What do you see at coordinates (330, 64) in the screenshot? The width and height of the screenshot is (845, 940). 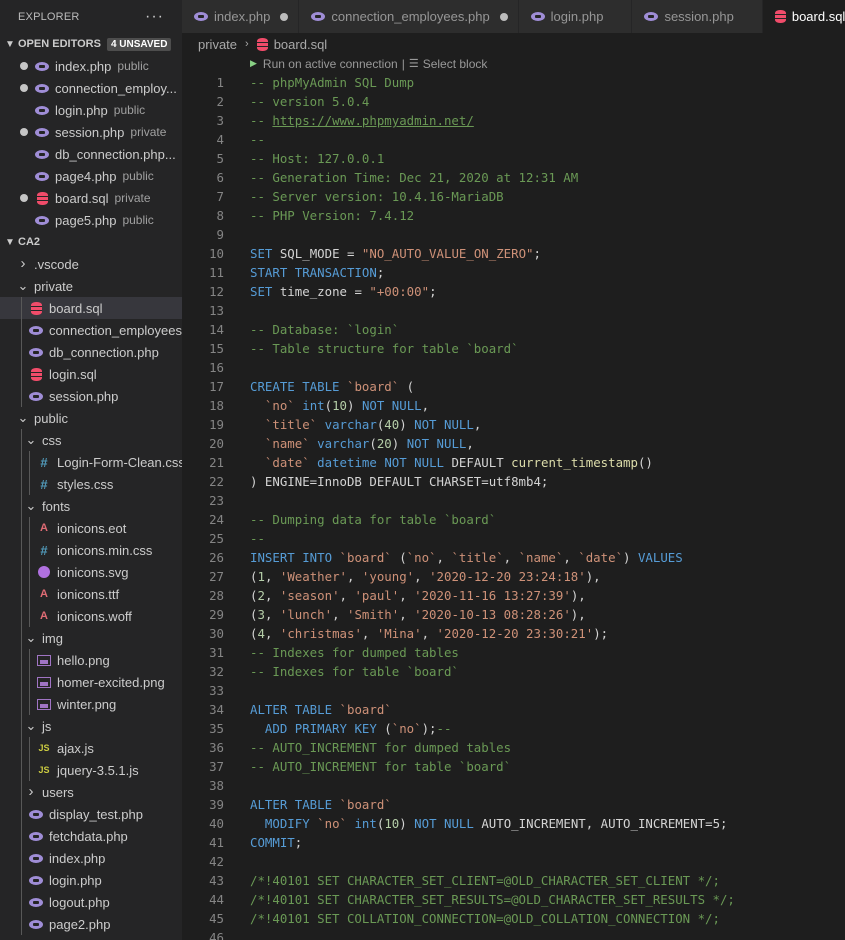 I see `run-active-connection-link: Run on active connection` at bounding box center [330, 64].